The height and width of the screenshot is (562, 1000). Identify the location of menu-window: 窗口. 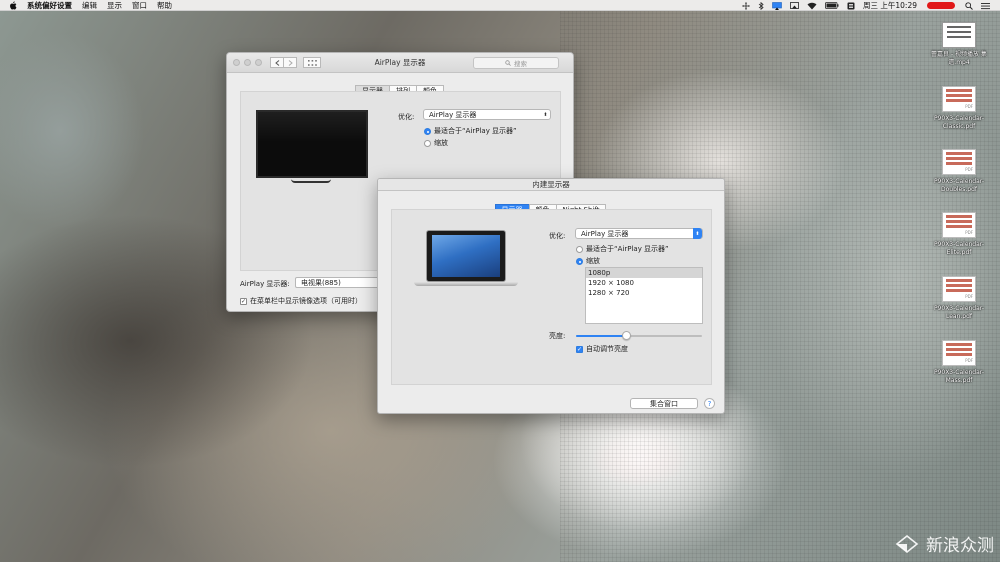
(139, 5).